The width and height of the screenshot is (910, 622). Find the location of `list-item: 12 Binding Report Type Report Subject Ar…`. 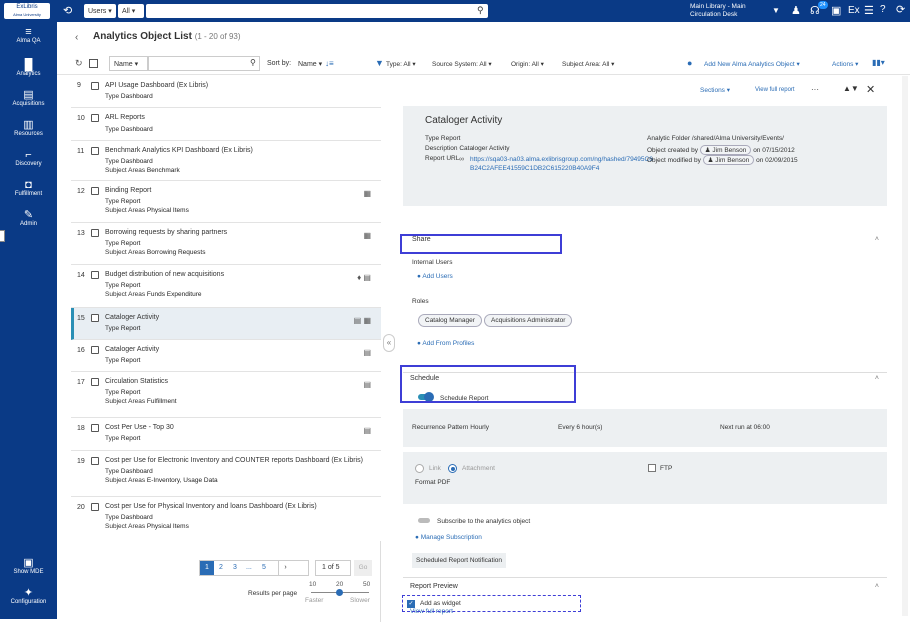

list-item: 12 Binding Report Type Report Subject Ar… is located at coordinates (226, 202).